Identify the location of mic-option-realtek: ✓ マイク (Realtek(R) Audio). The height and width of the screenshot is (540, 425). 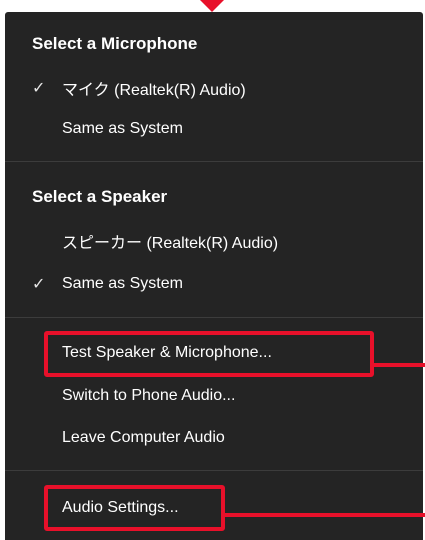
(139, 88).